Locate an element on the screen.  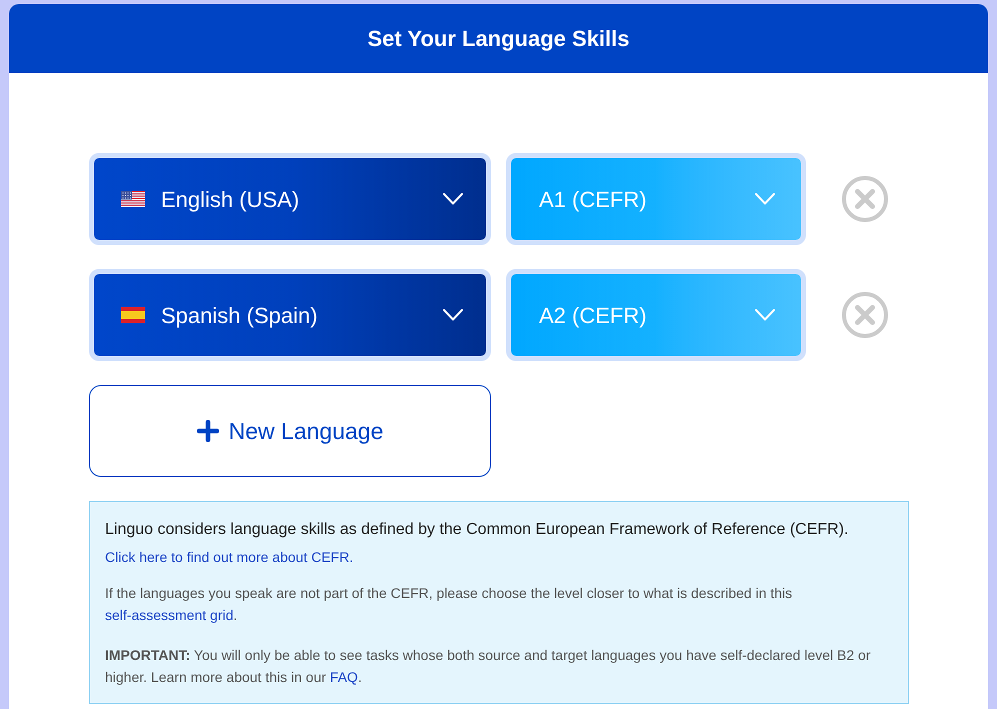
language-dropdown: Spanish (Spain) is located at coordinates (290, 315).